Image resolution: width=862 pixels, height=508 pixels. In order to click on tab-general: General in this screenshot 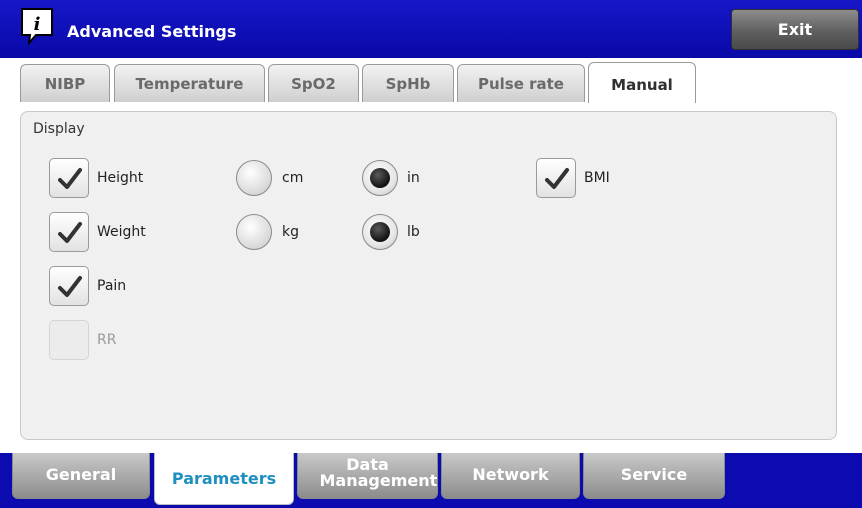, I will do `click(81, 476)`.